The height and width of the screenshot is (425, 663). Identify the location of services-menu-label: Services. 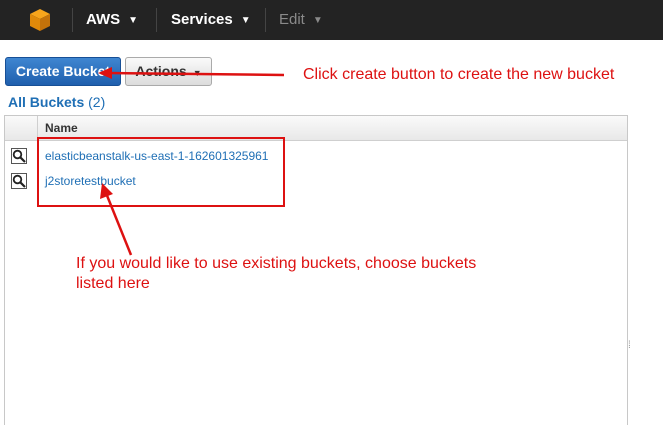
(202, 19).